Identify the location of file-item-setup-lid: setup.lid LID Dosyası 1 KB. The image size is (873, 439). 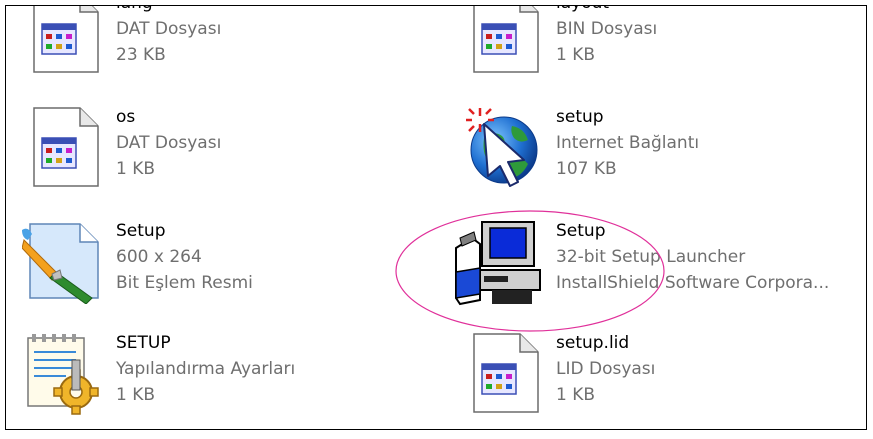
(664, 379).